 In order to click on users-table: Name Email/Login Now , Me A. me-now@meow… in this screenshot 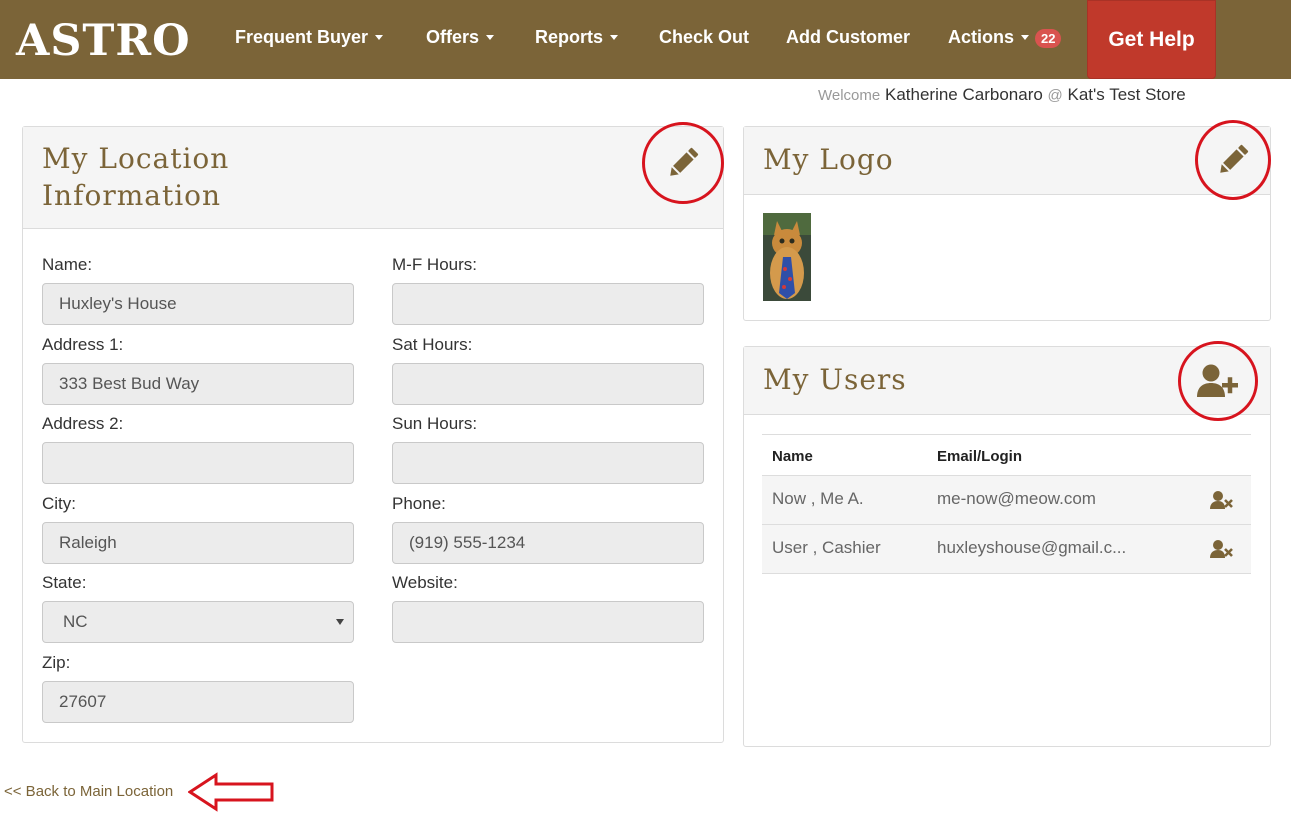, I will do `click(1006, 504)`.